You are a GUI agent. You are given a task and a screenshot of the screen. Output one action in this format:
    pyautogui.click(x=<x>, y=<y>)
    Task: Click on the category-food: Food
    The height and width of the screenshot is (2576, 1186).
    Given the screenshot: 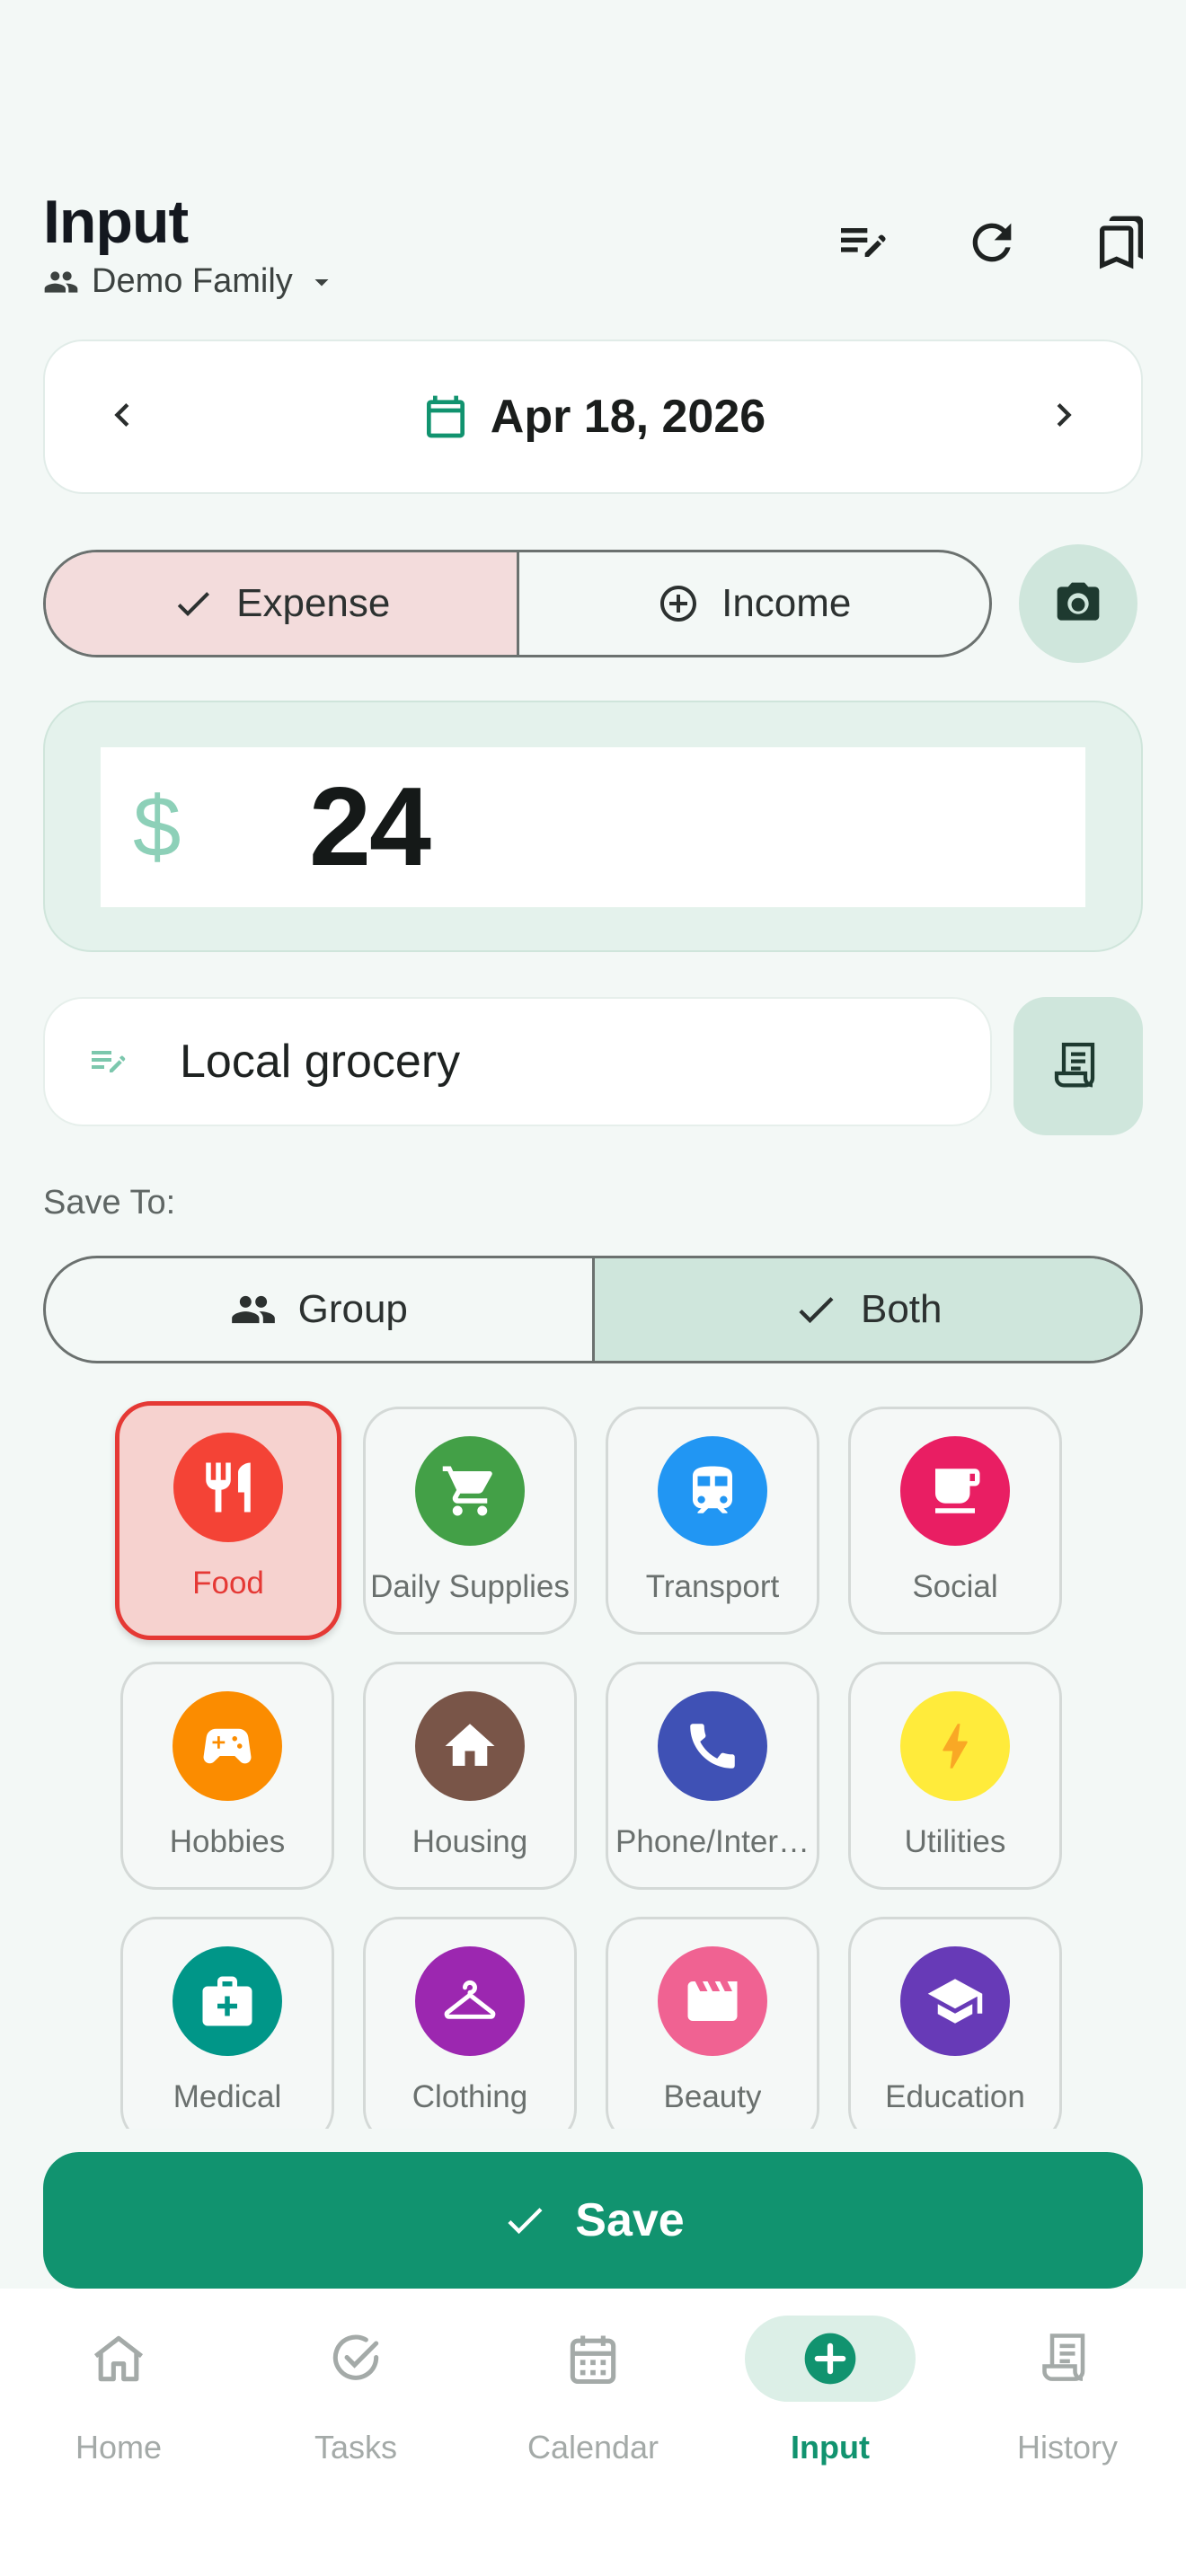 What is the action you would take?
    pyautogui.click(x=228, y=1520)
    